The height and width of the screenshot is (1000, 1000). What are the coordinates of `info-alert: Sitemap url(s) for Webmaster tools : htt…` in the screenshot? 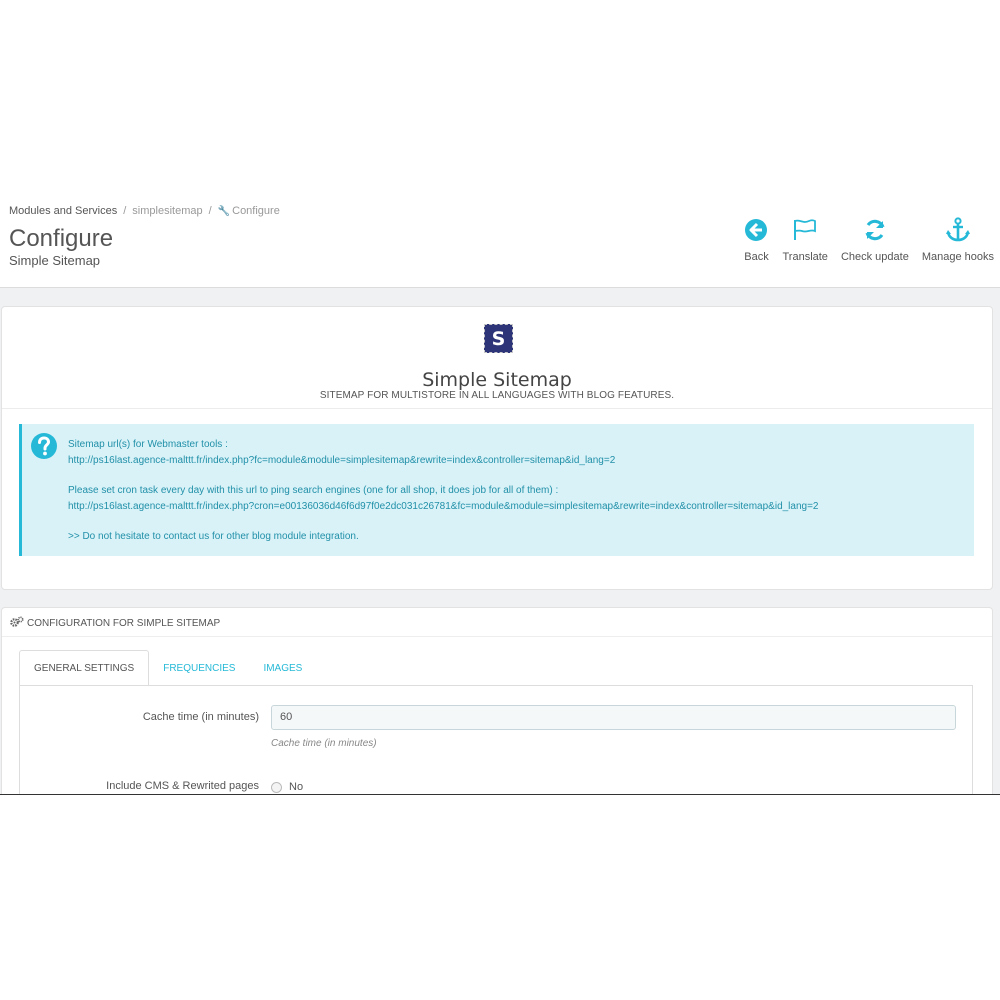 It's located at (496, 490).